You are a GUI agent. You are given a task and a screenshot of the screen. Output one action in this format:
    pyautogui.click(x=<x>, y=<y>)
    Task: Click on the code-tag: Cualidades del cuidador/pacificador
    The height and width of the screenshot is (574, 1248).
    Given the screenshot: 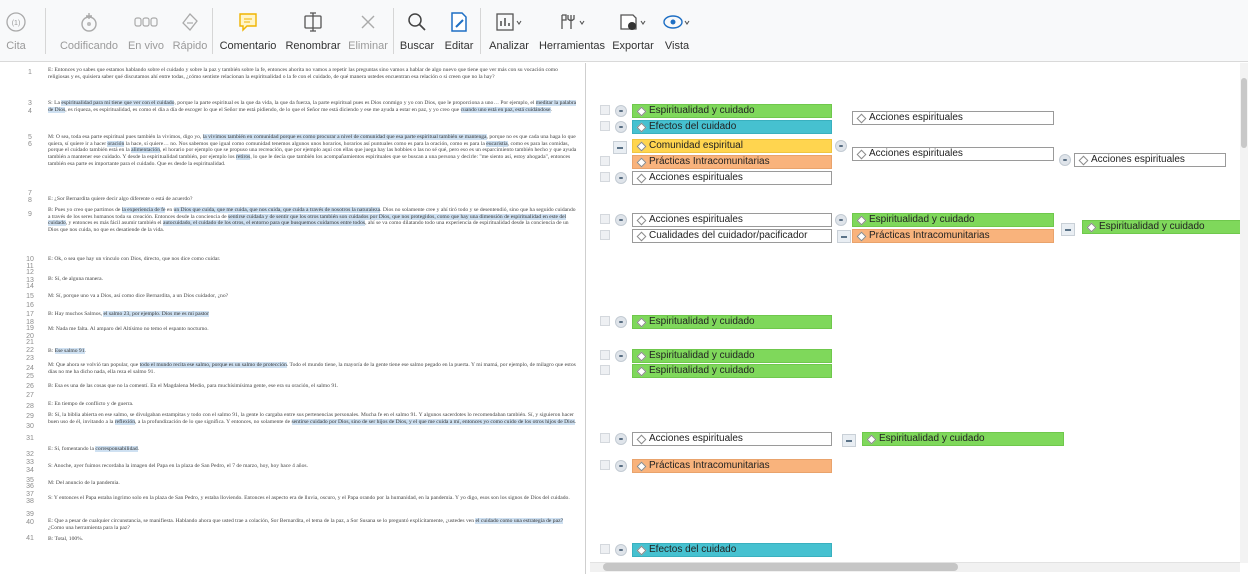 What is the action you would take?
    pyautogui.click(x=732, y=236)
    